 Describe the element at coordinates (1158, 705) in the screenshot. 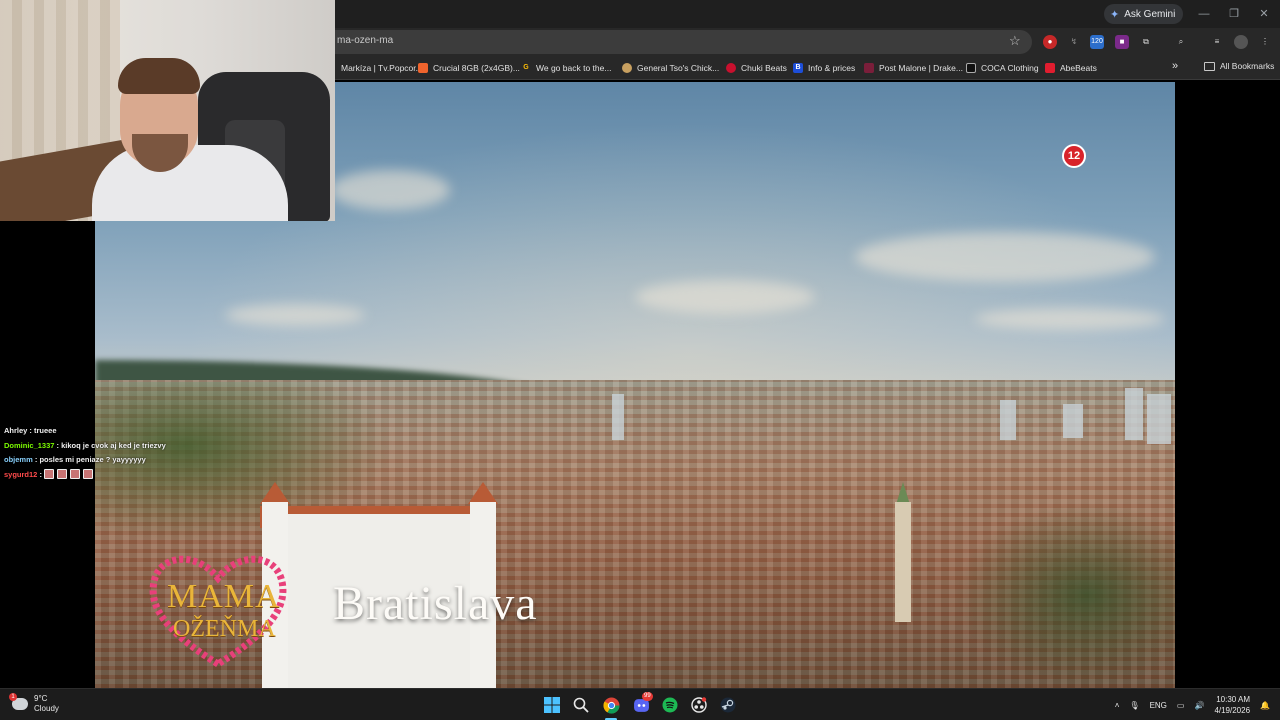

I see `input-language: ENG` at that location.